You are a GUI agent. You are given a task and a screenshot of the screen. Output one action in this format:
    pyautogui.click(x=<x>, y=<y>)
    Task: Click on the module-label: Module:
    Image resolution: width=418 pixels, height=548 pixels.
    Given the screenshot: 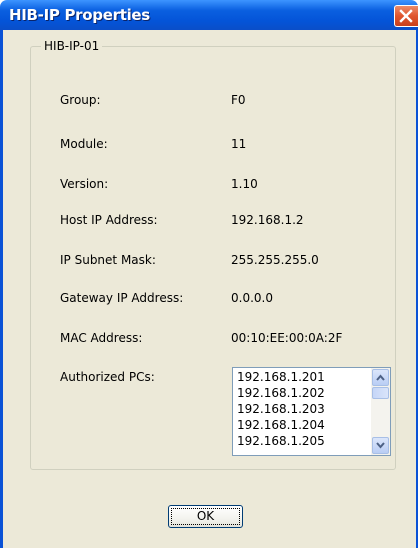 What is the action you would take?
    pyautogui.click(x=84, y=144)
    